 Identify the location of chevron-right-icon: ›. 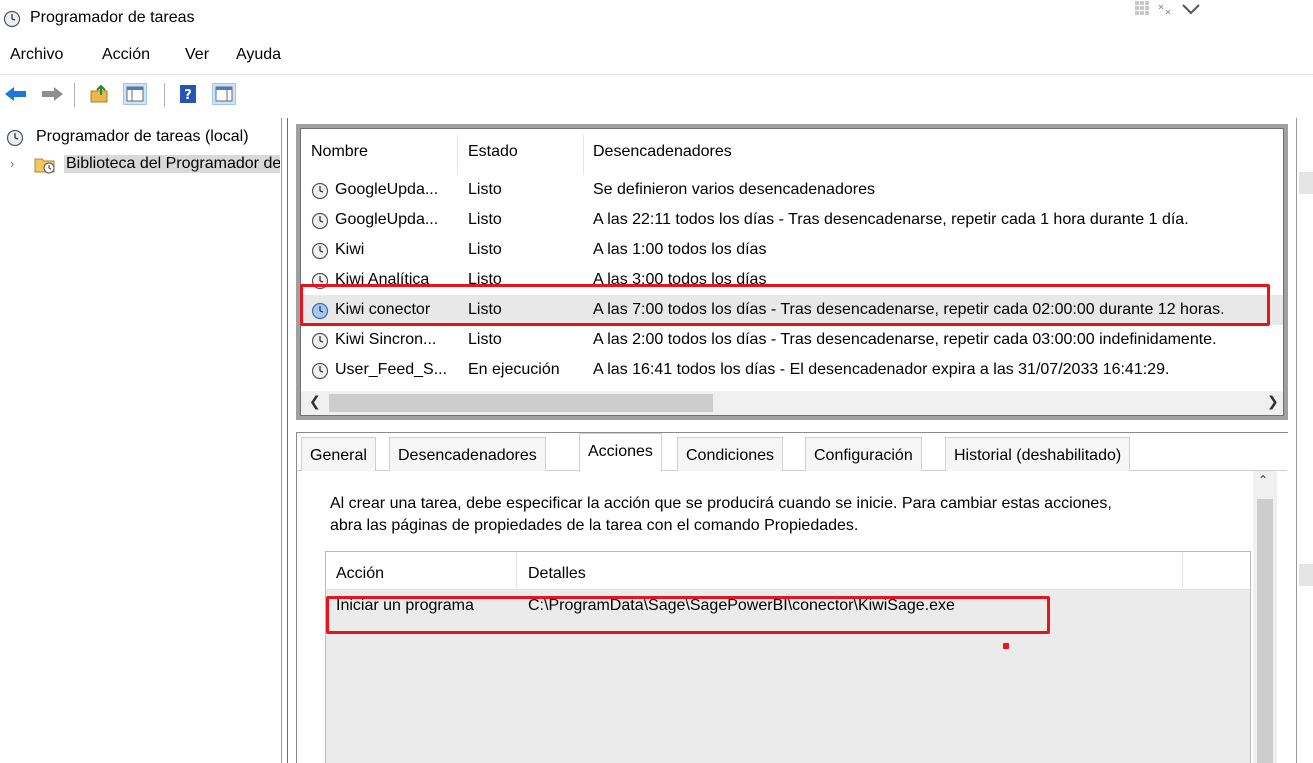
(12, 163).